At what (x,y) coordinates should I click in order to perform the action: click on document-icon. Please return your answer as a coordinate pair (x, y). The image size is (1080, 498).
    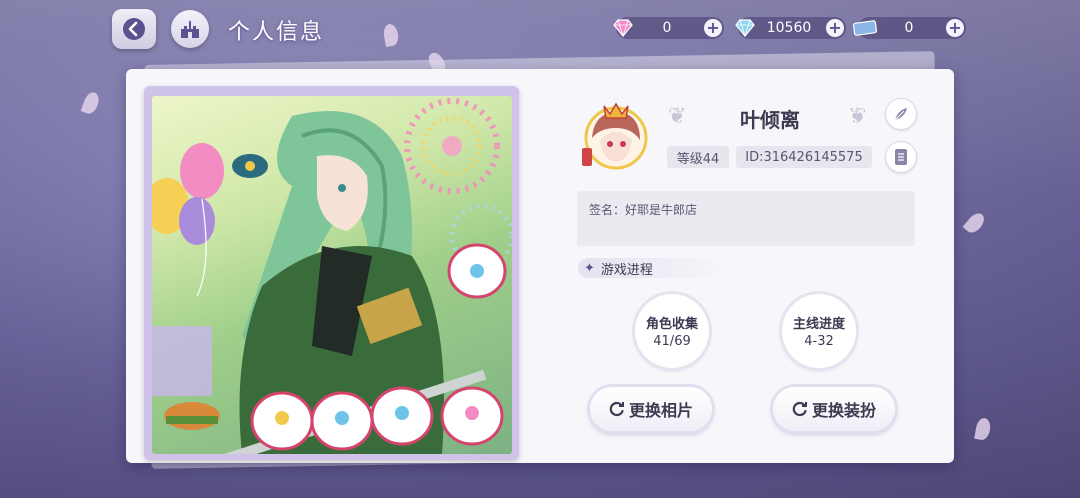
    Looking at the image, I should click on (901, 157).